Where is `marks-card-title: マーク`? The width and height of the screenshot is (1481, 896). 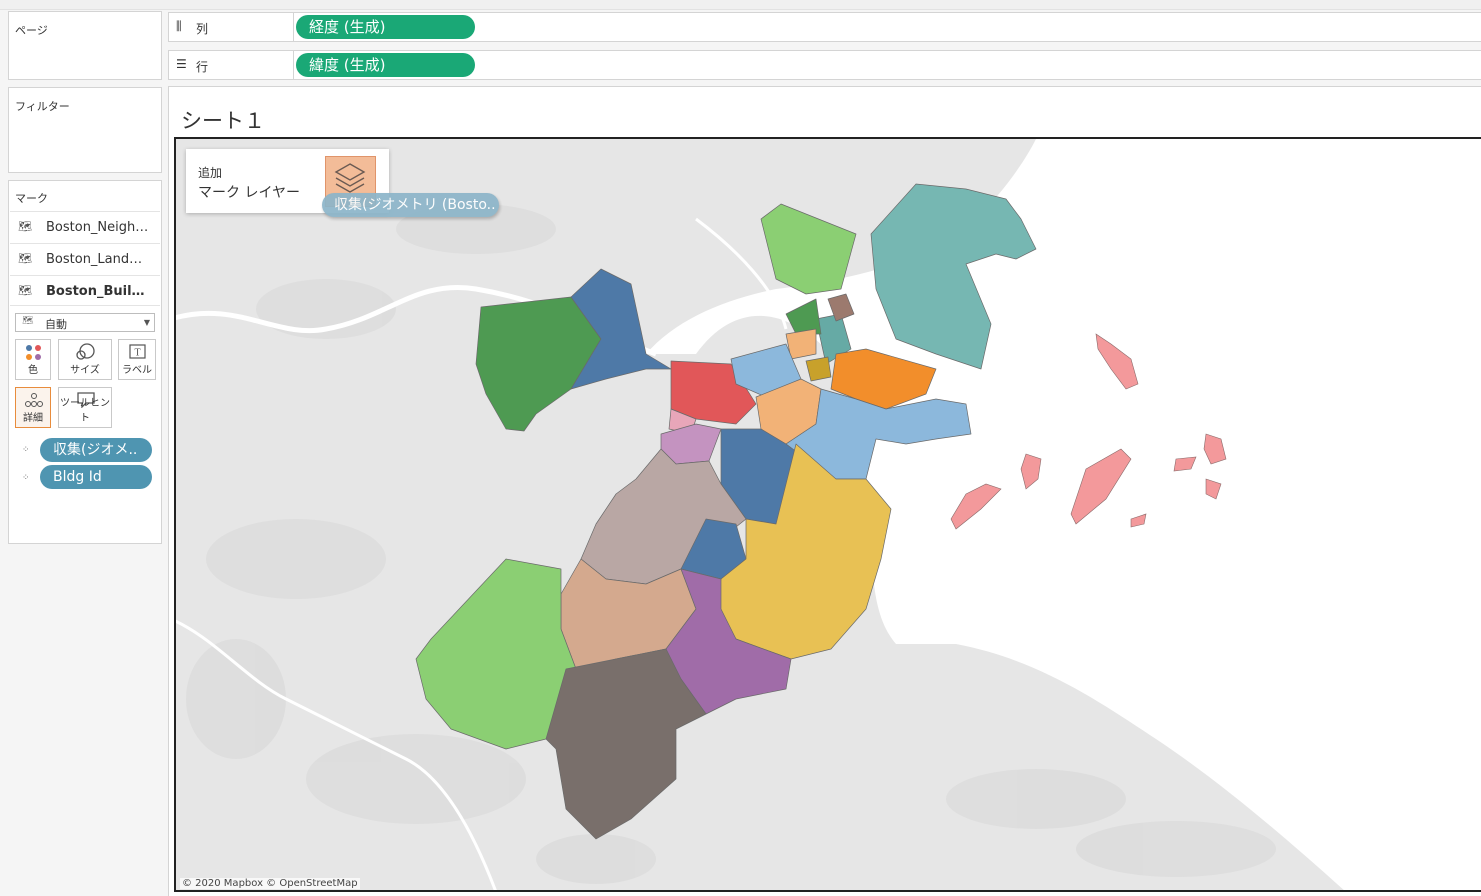 marks-card-title: マーク is located at coordinates (31, 198).